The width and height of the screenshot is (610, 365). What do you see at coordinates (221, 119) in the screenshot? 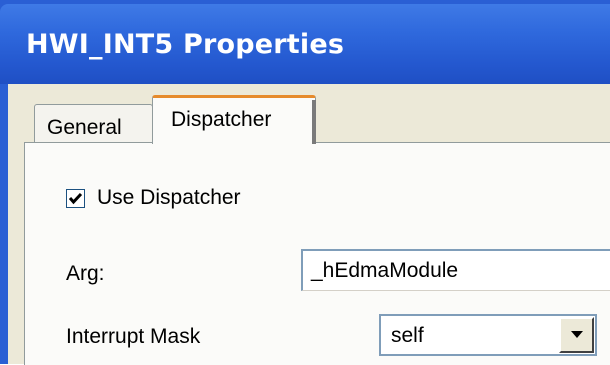
I see `tab-dispatcher-label: Dispatcher` at bounding box center [221, 119].